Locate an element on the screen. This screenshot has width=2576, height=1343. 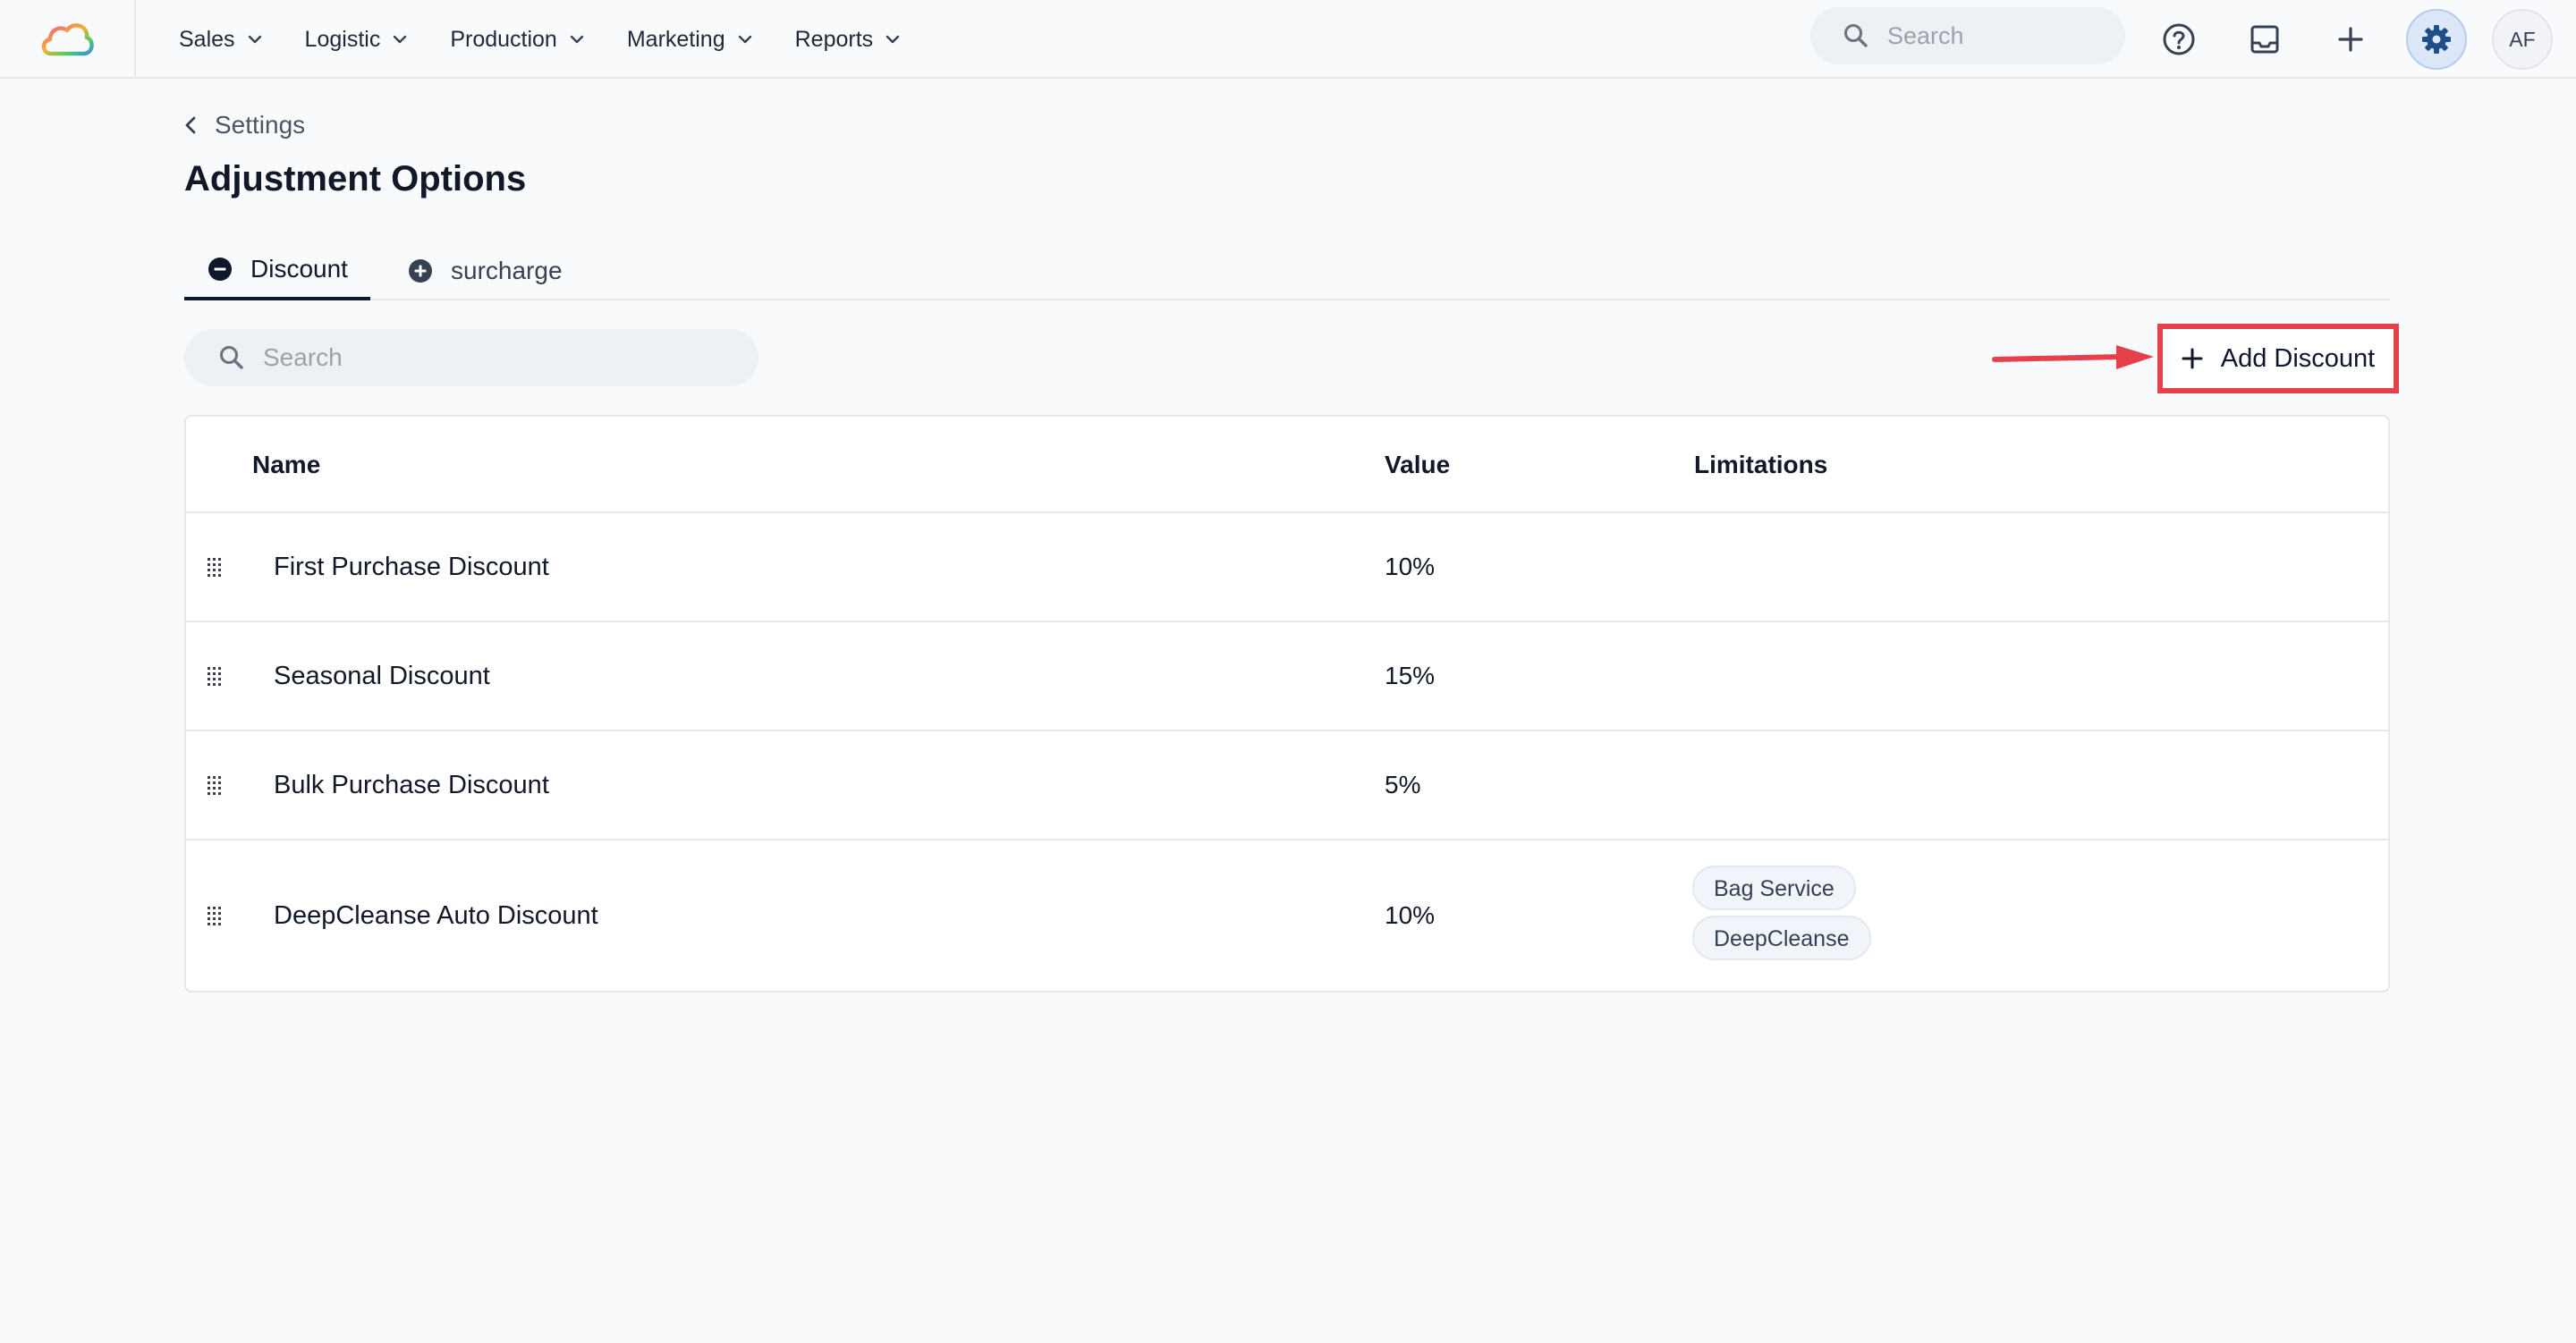
page-title: Adjustment Options is located at coordinates (355, 178).